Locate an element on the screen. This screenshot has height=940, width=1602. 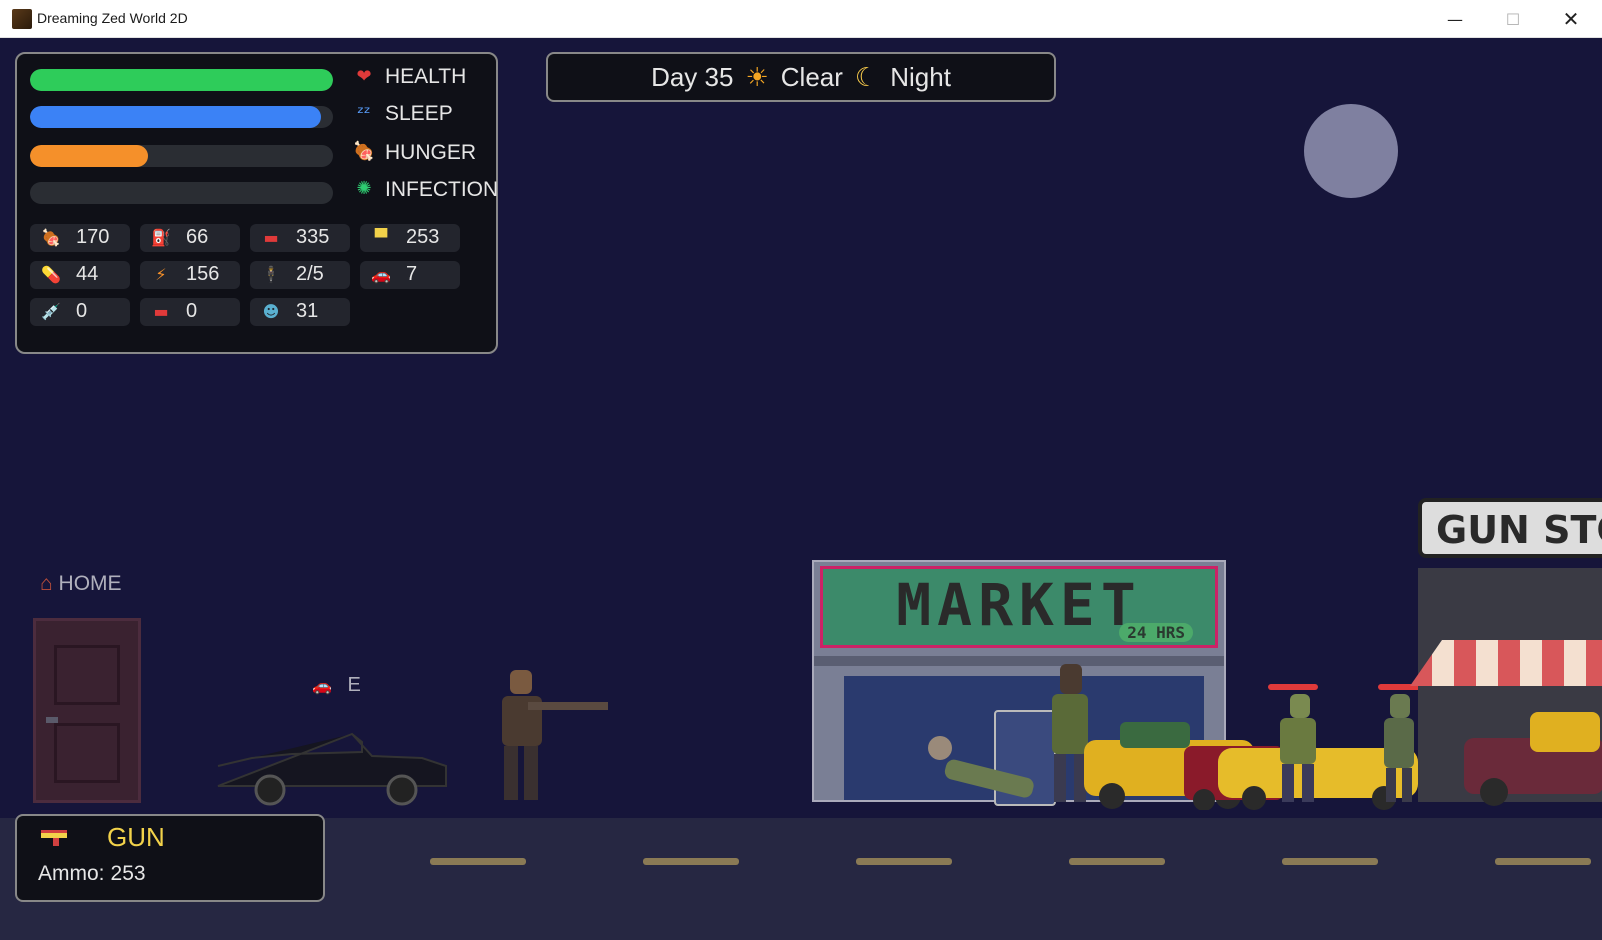
hunger-bar-fill is located at coordinates (89, 156).